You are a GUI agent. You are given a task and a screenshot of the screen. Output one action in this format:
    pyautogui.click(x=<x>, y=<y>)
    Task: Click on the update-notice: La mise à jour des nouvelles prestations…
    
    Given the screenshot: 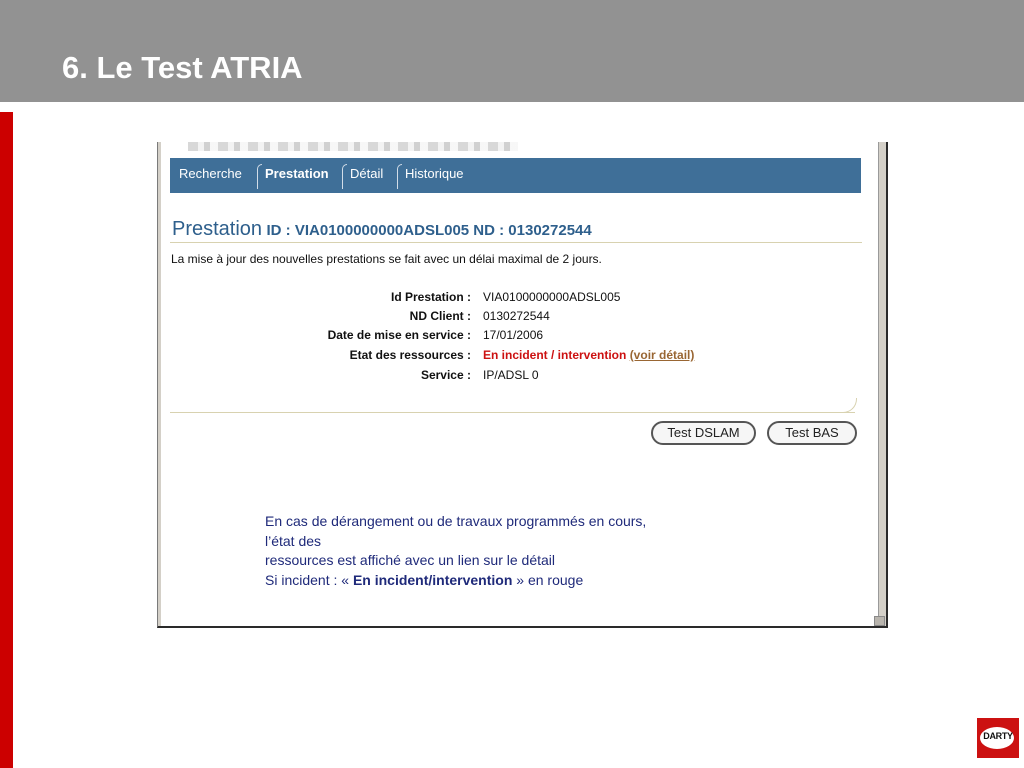 What is the action you would take?
    pyautogui.click(x=386, y=259)
    